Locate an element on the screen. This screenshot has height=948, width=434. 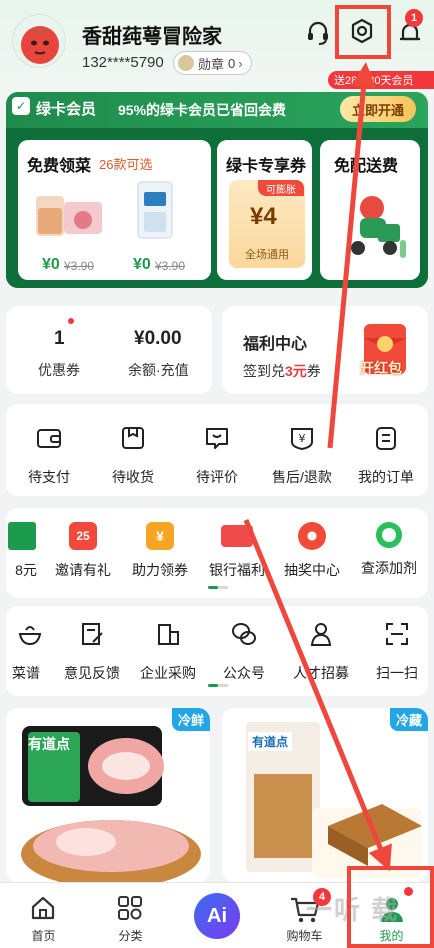
tab-ai: Ai is located at coordinates (217, 915).